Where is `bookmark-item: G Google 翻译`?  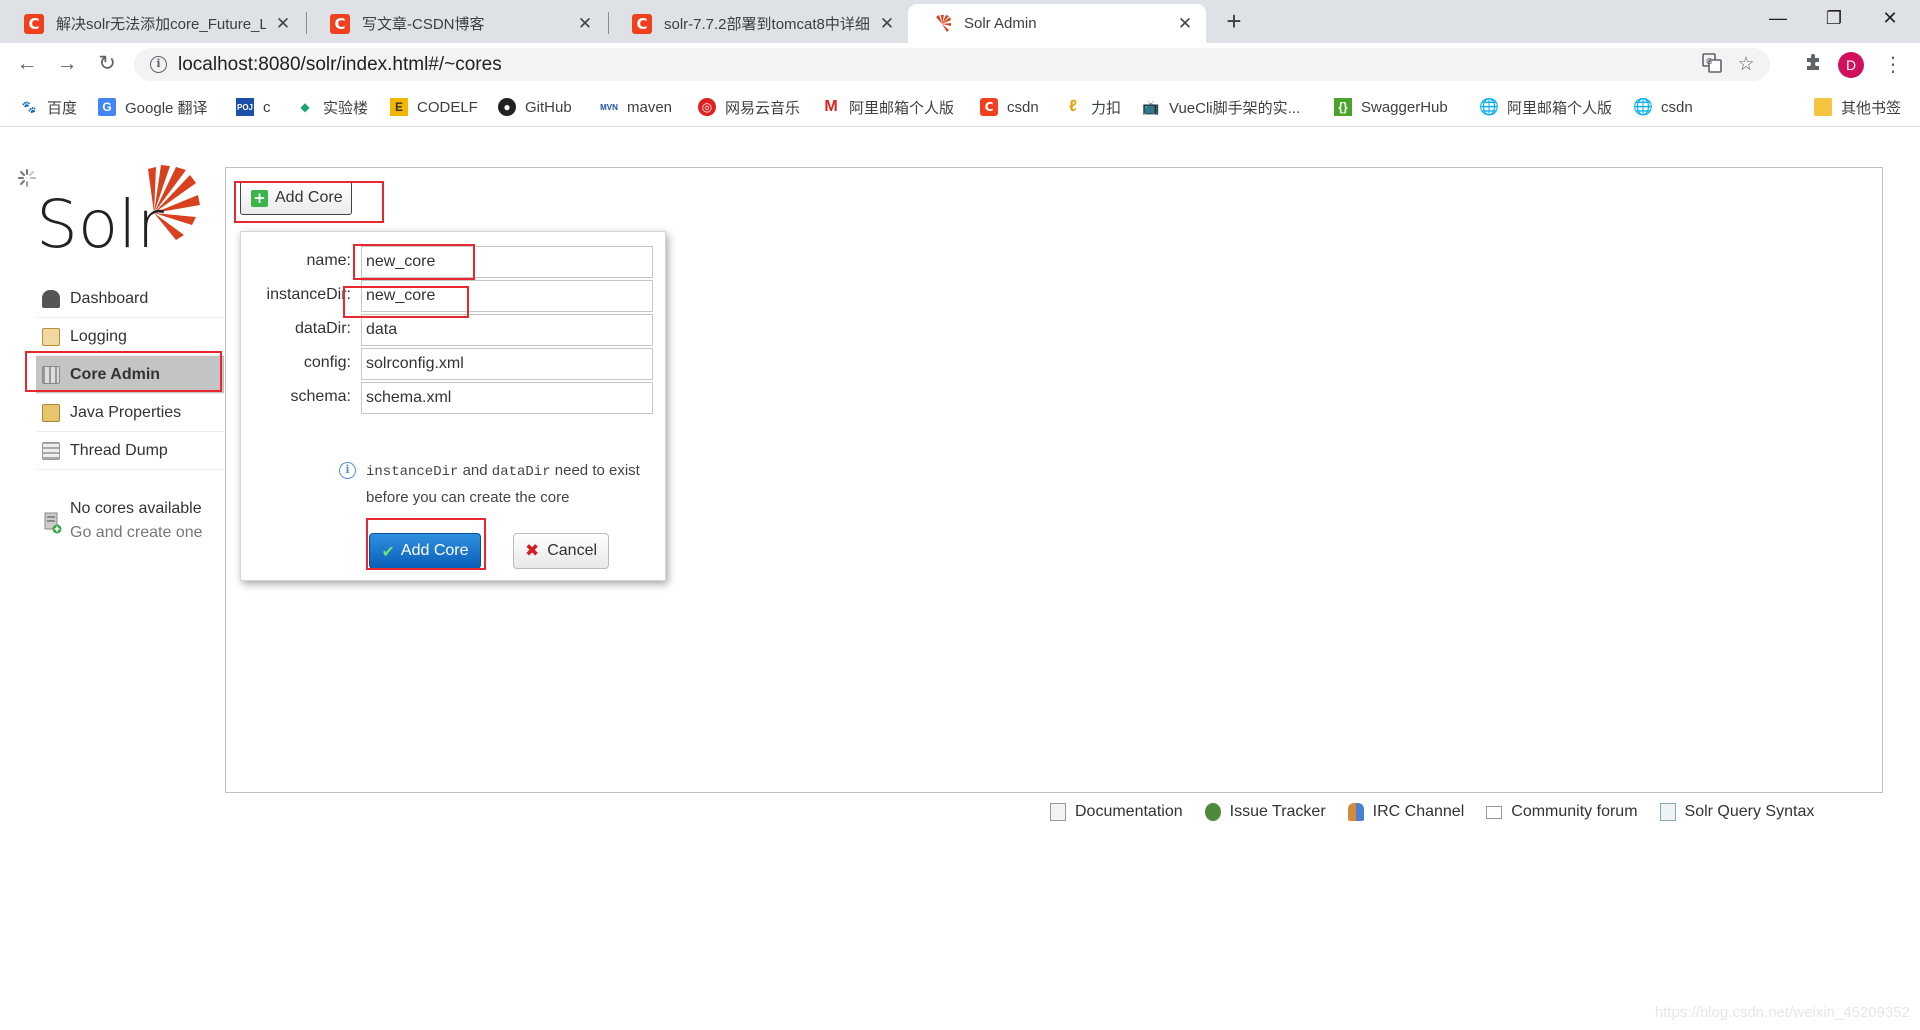 bookmark-item: G Google 翻译 is located at coordinates (153, 107).